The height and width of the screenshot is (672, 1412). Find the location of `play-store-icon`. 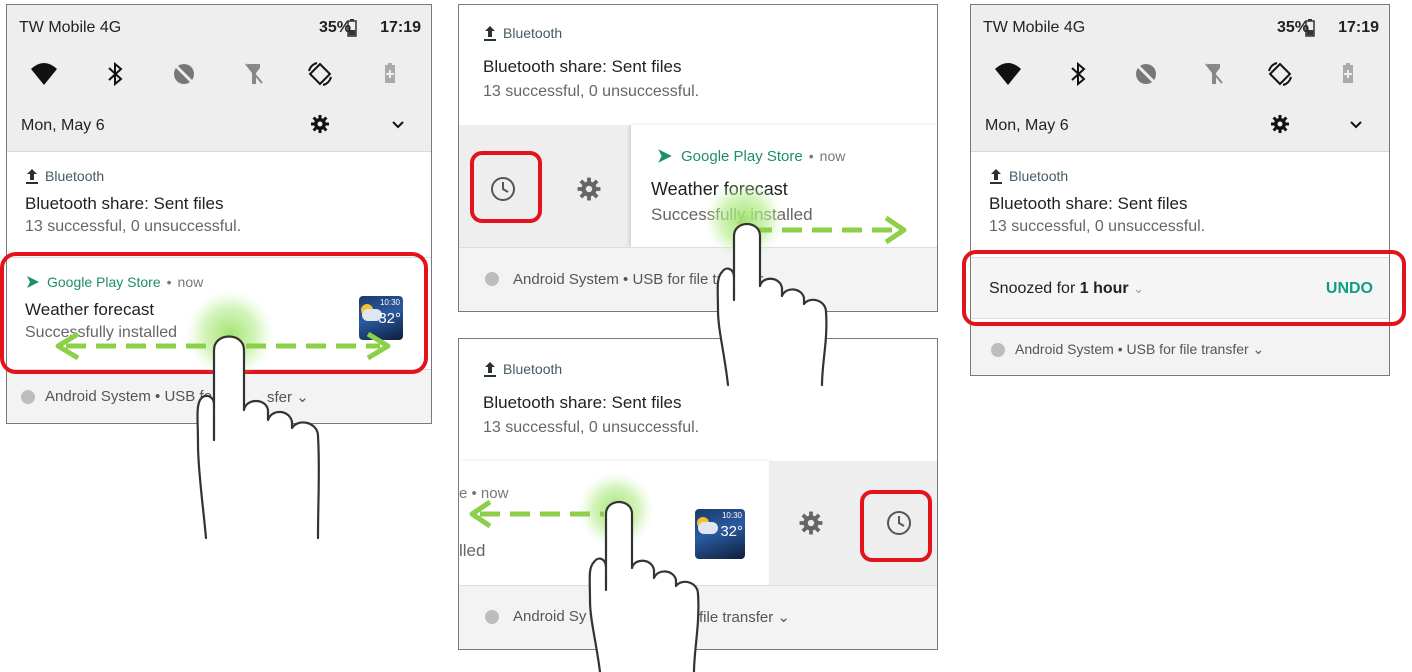

play-store-icon is located at coordinates (665, 156).